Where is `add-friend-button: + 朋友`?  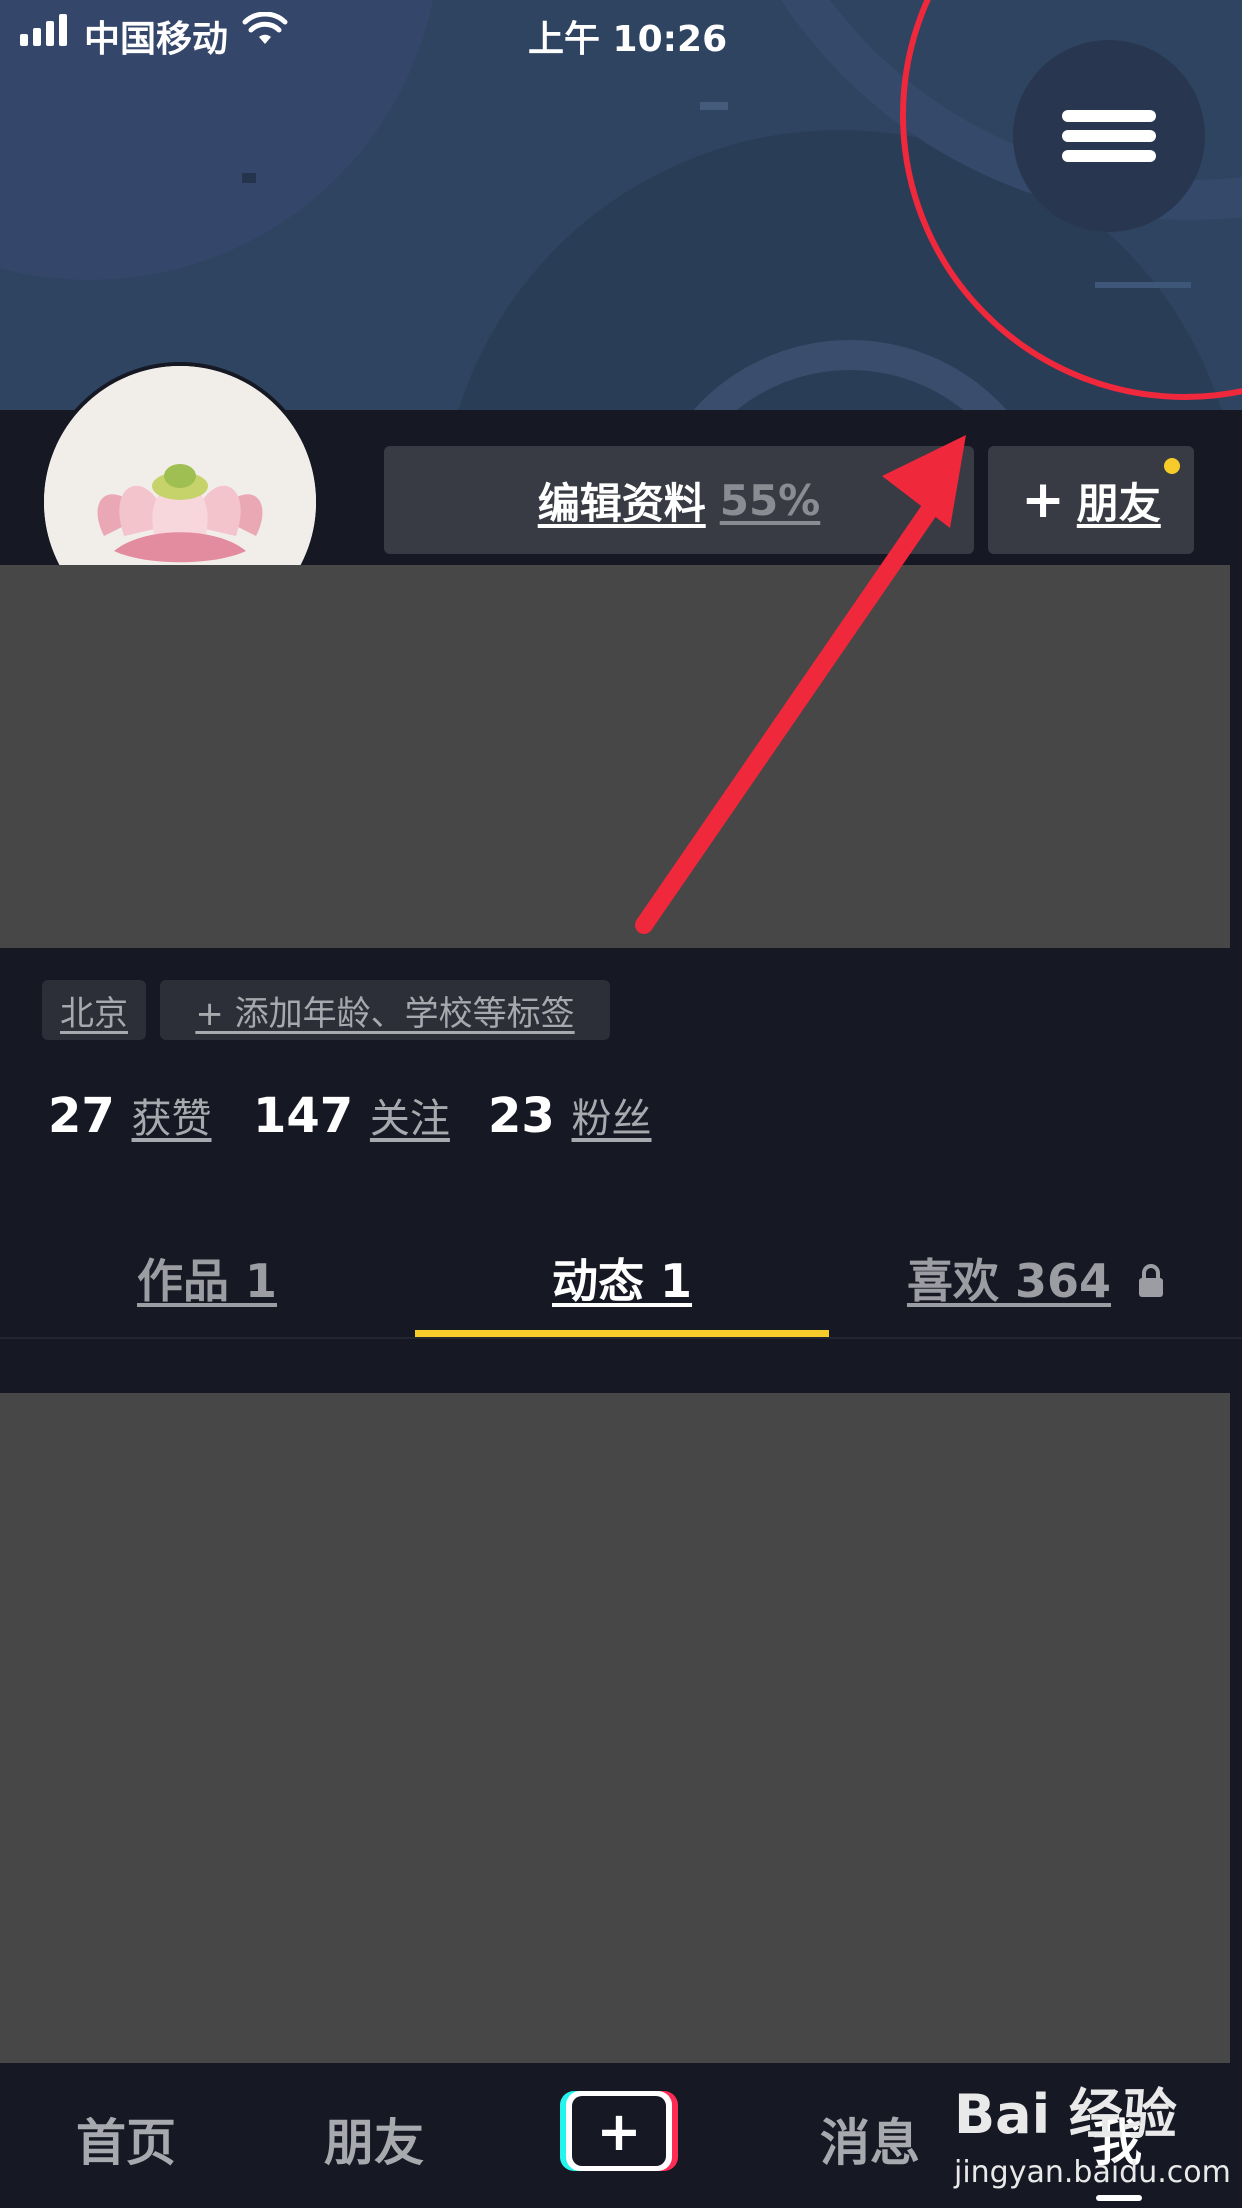 add-friend-button: + 朋友 is located at coordinates (1091, 500).